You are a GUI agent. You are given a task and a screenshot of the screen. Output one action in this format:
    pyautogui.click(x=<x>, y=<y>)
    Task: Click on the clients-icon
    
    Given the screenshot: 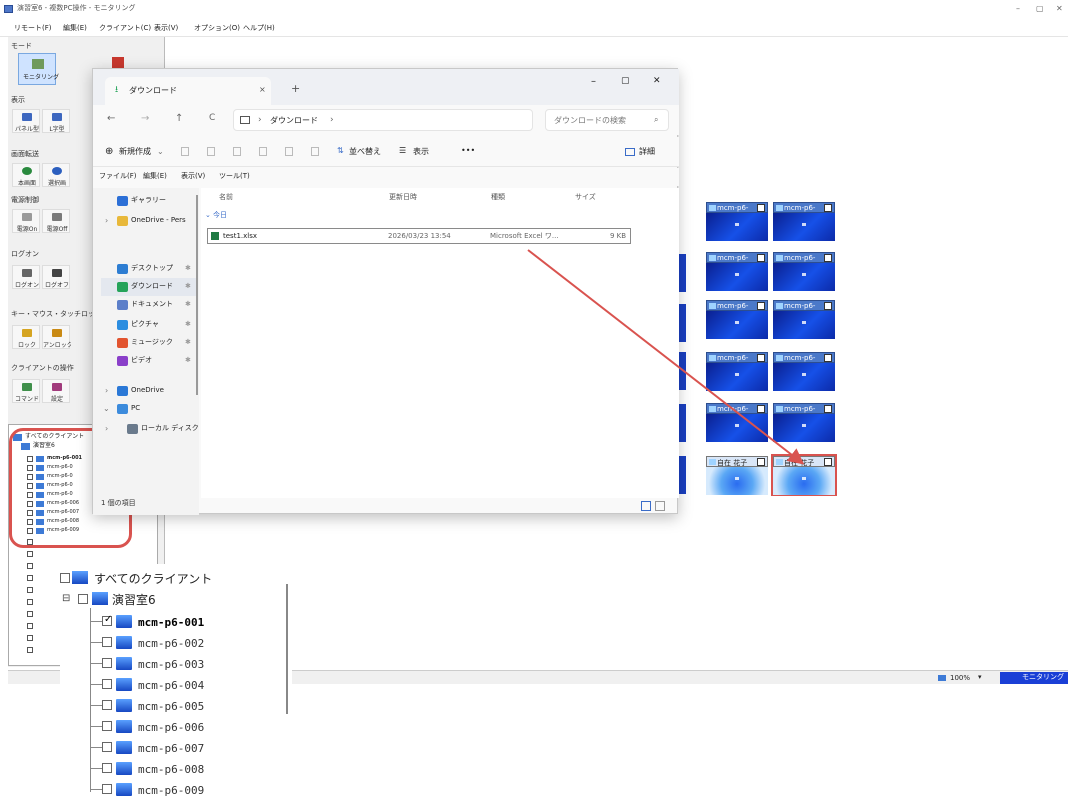 What is the action you would take?
    pyautogui.click(x=80, y=577)
    